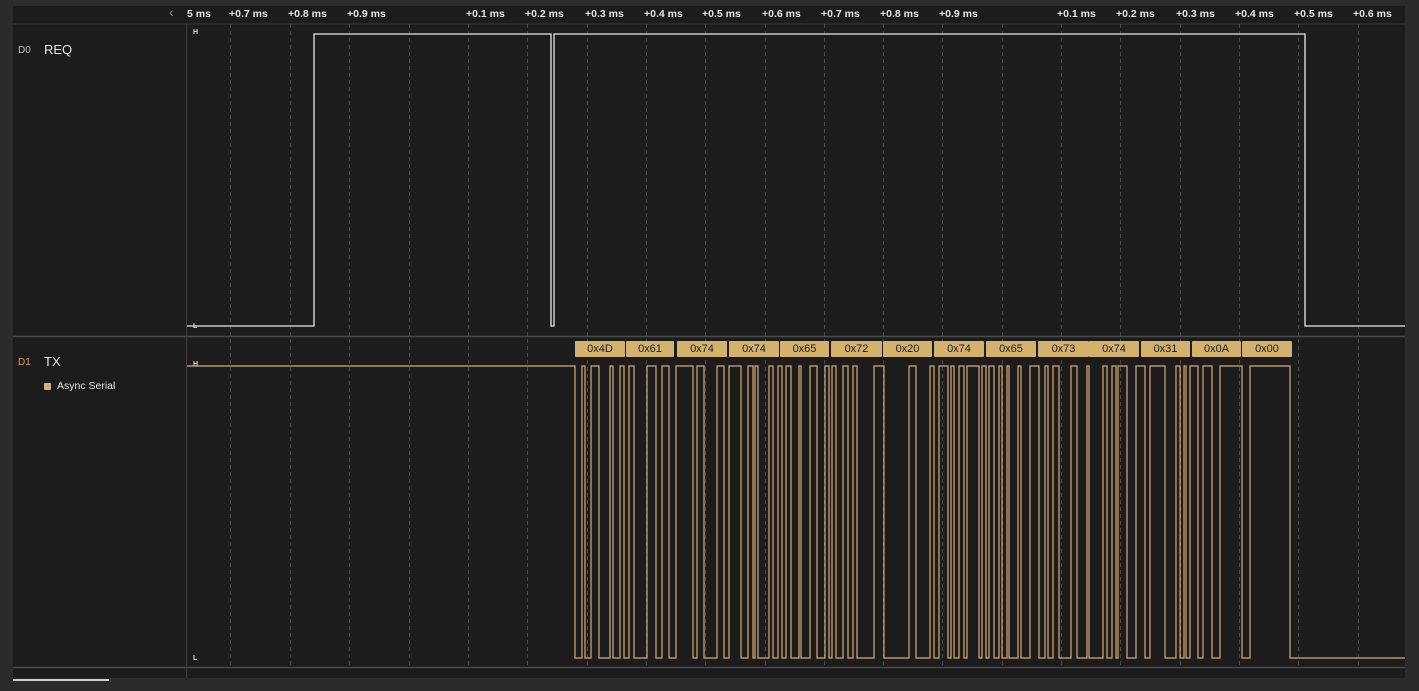 This screenshot has width=1419, height=691. I want to click on horizontal-scrollbar-thumb, so click(61, 680).